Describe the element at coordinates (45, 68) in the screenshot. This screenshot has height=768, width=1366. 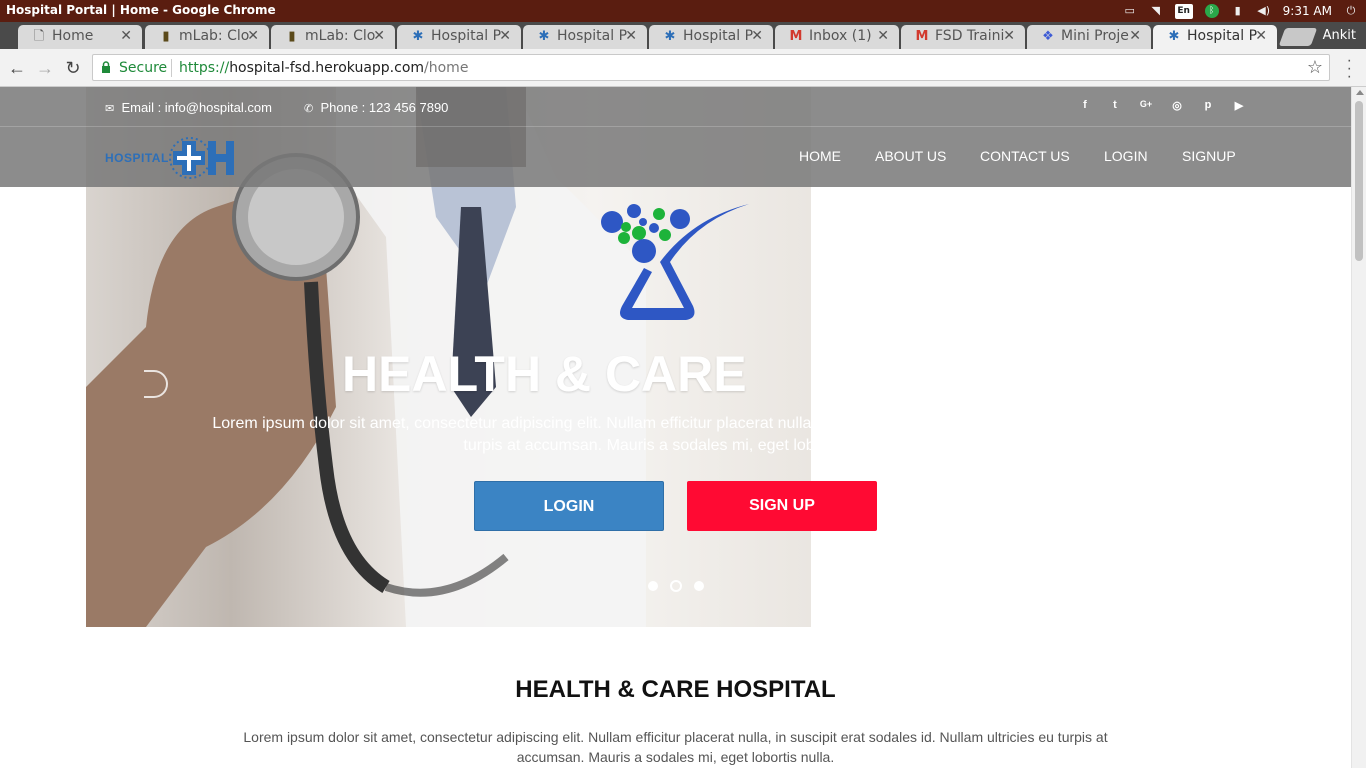
I see `forward-button: →` at that location.